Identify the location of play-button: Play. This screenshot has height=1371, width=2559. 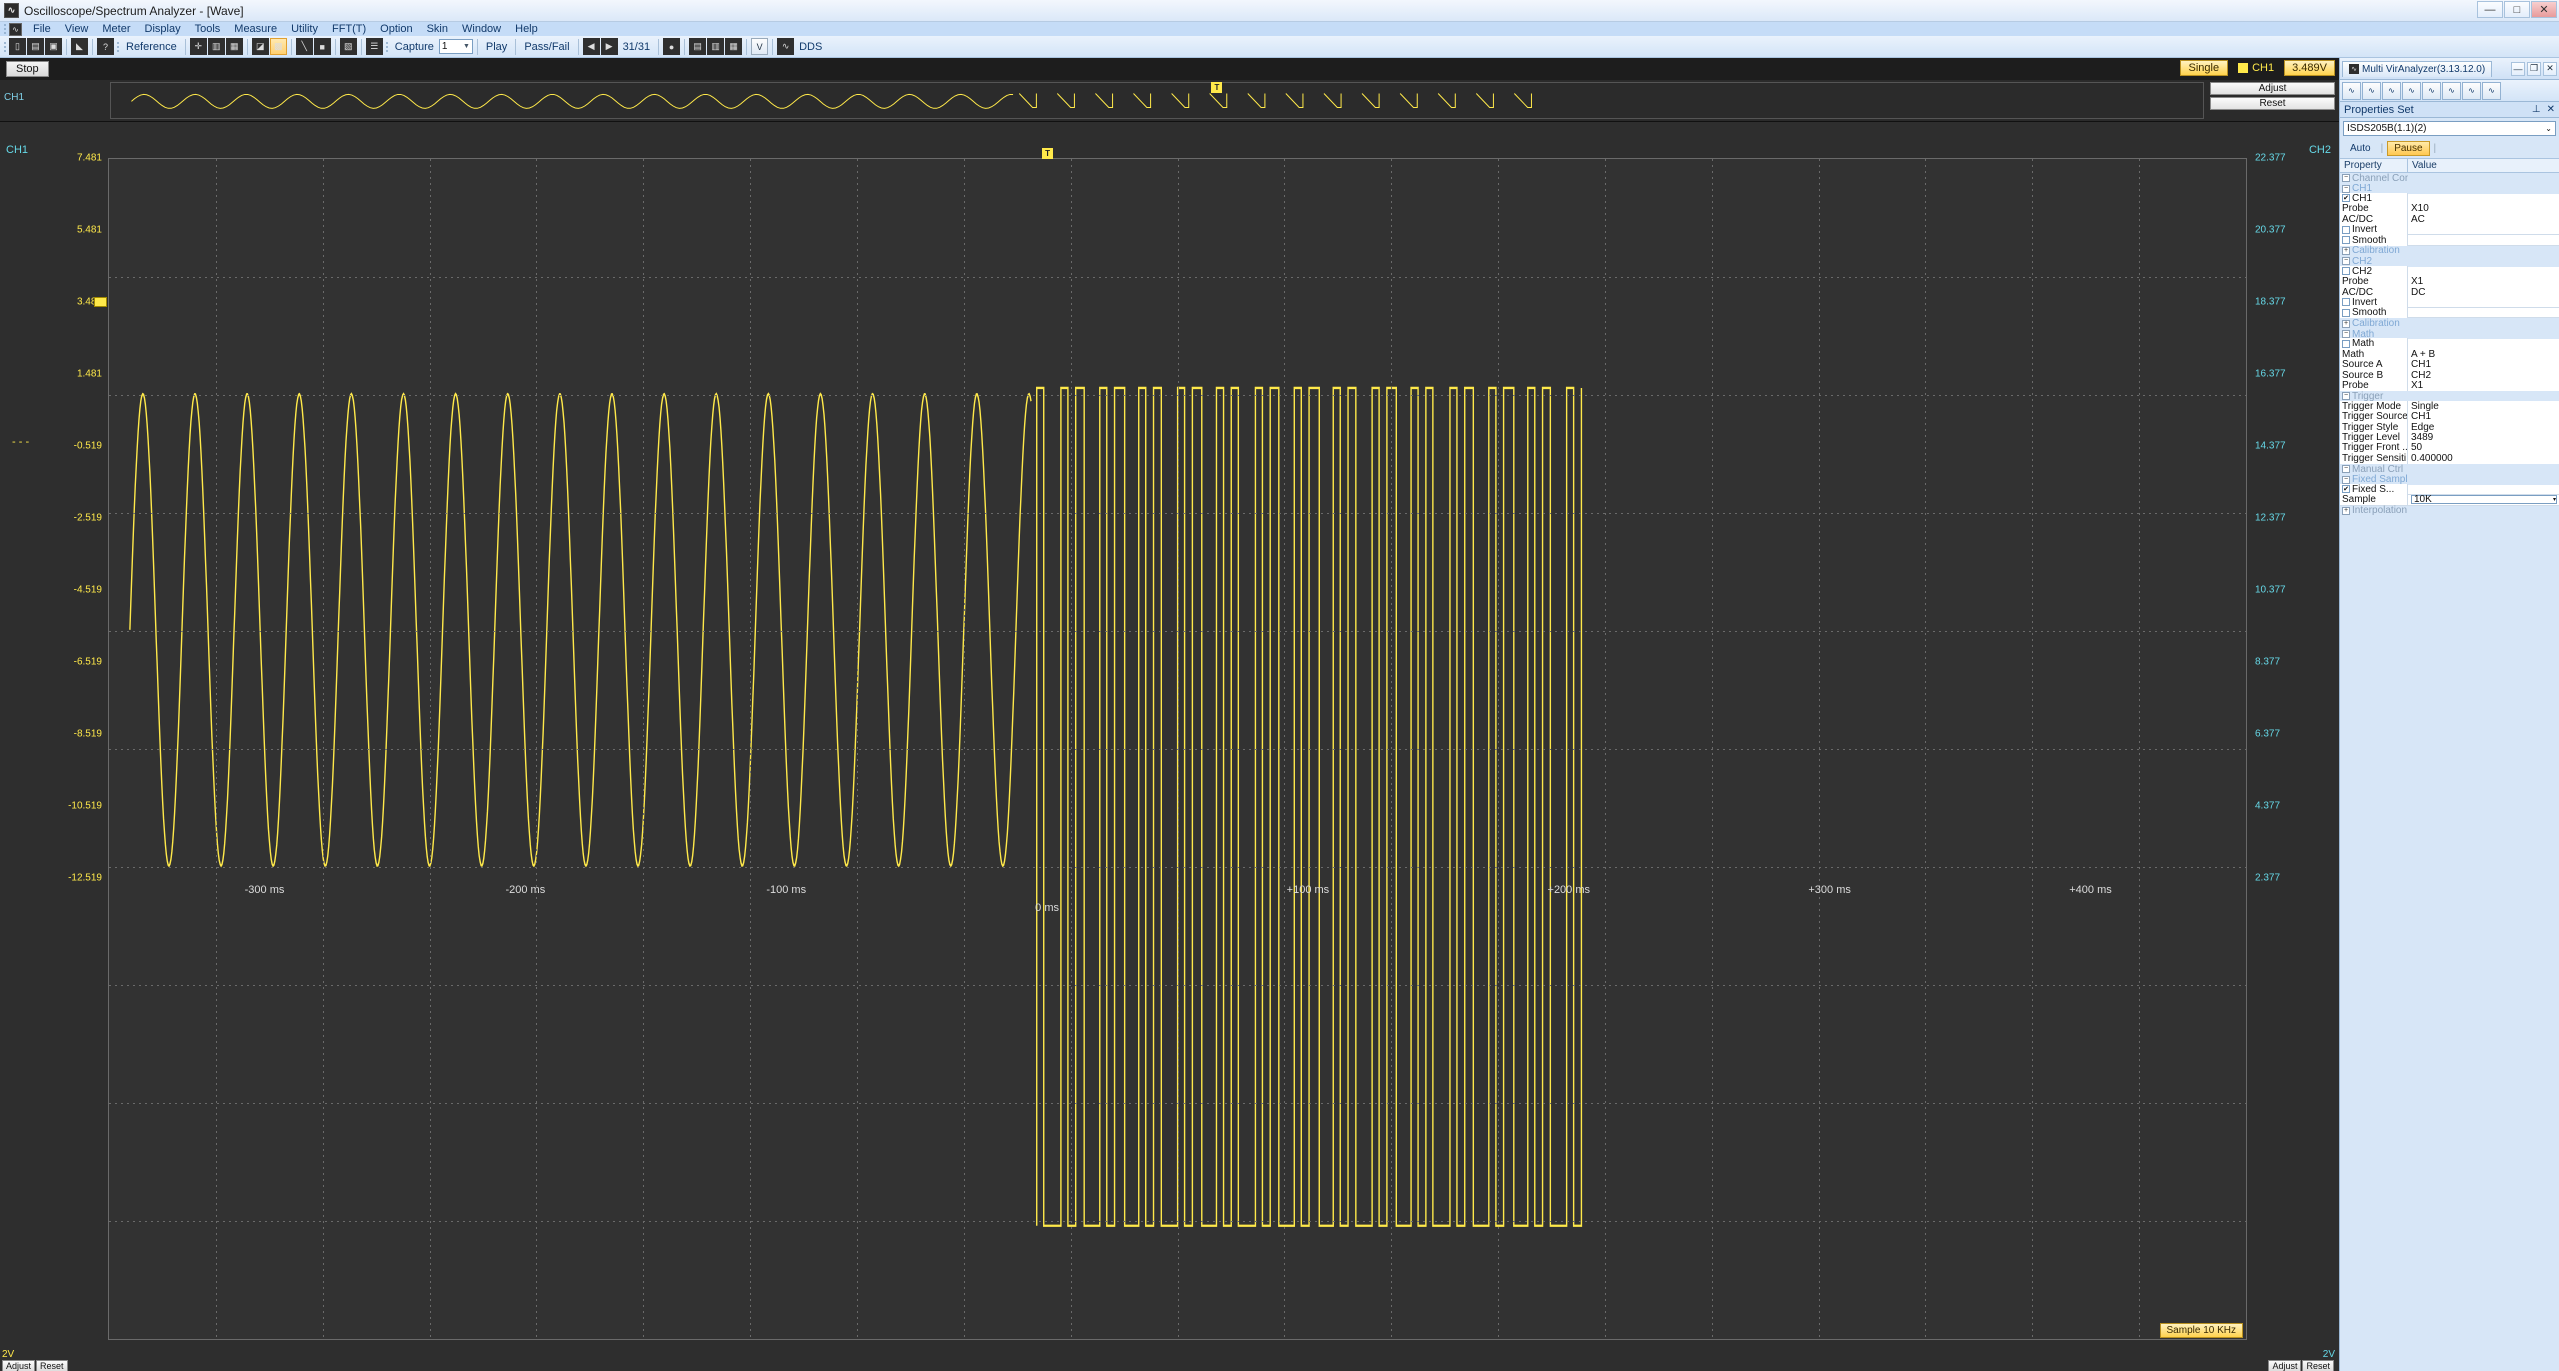
(496, 47).